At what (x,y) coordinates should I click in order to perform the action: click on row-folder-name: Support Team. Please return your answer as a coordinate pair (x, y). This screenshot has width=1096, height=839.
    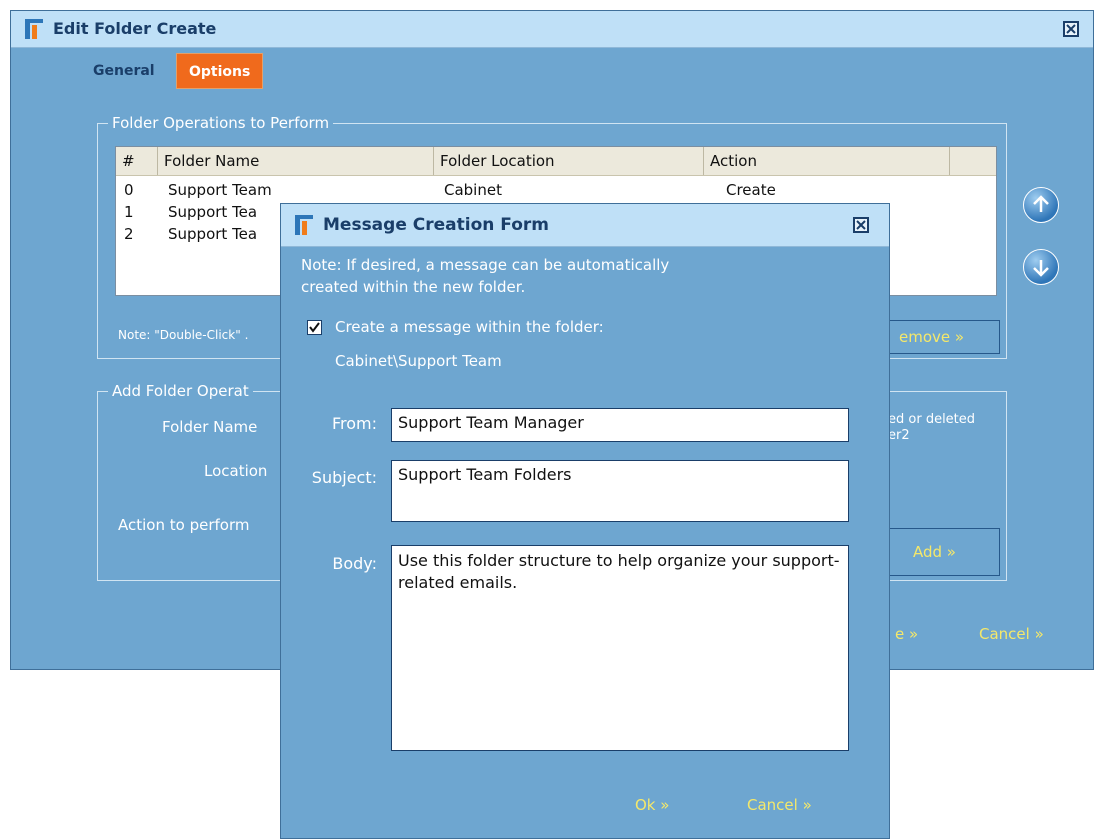
    Looking at the image, I should click on (220, 190).